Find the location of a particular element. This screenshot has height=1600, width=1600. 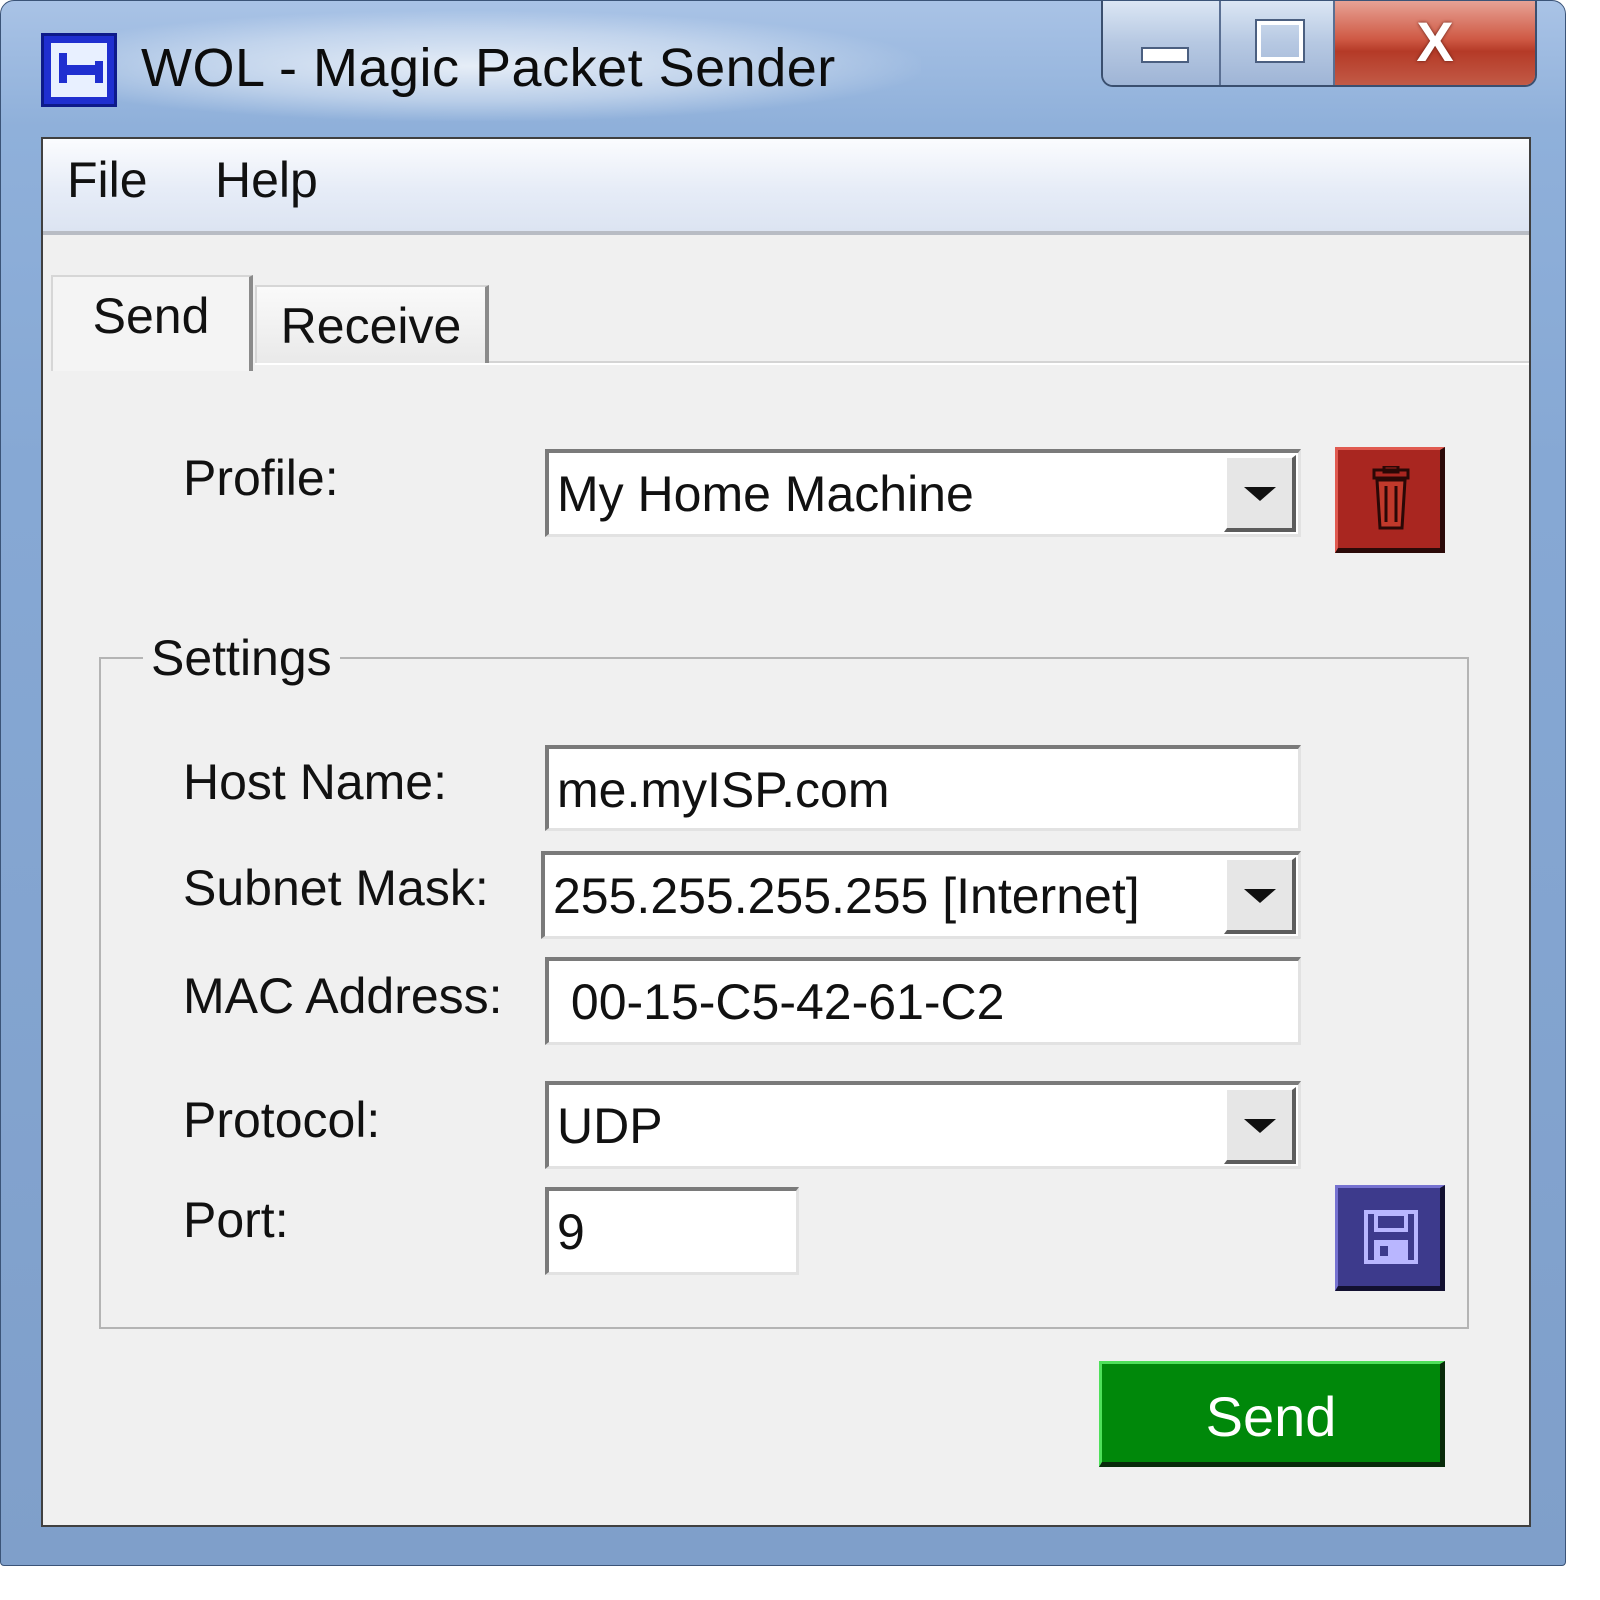

tab-strip: Receive Send is located at coordinates (786, 321).